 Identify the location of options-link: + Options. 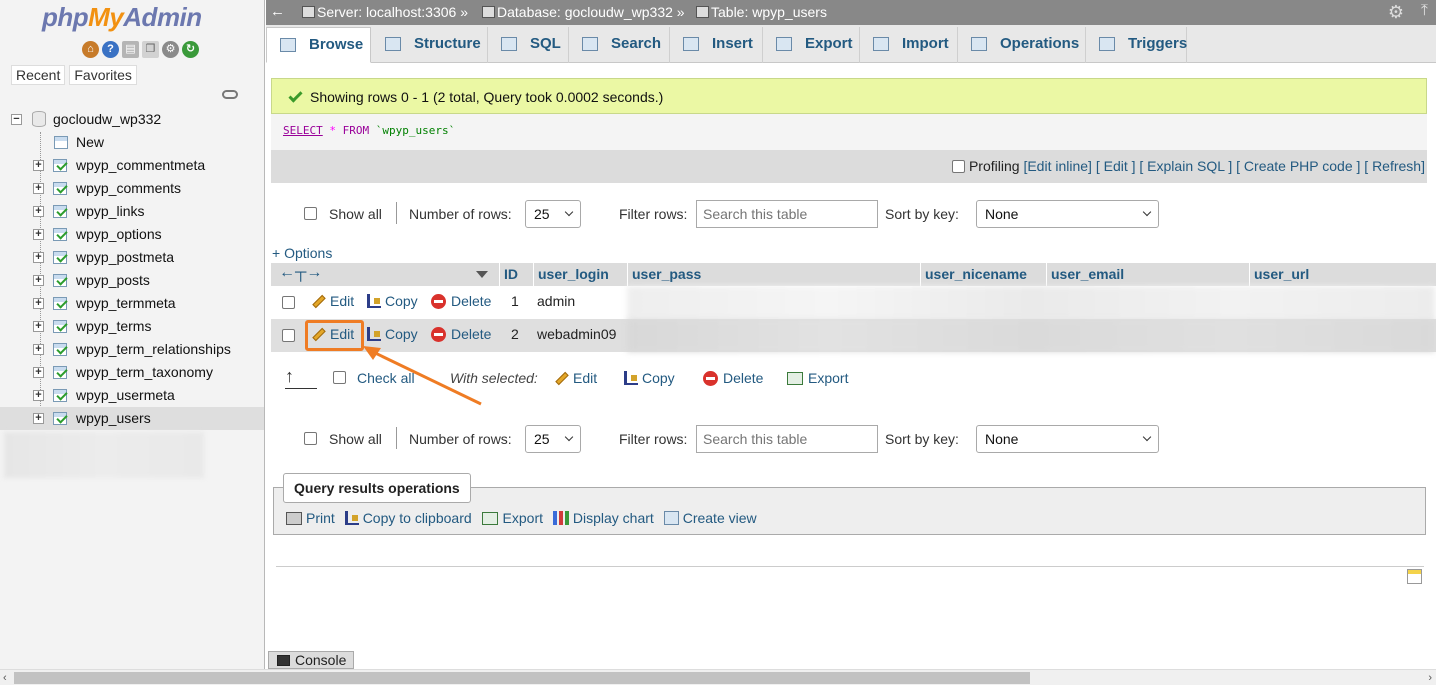
(302, 253).